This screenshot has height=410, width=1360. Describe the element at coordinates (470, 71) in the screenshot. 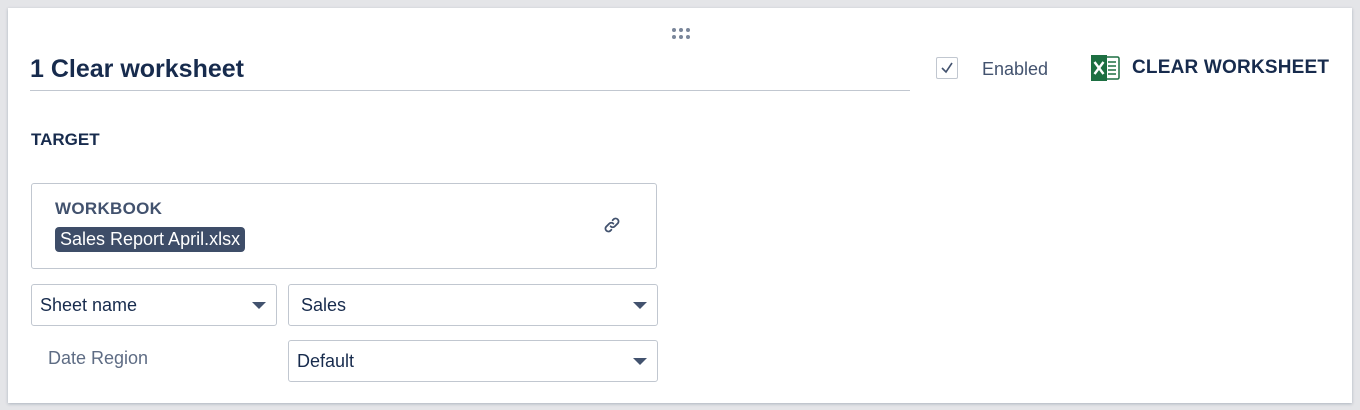

I see `step-title: 1 Clear worksheet` at that location.